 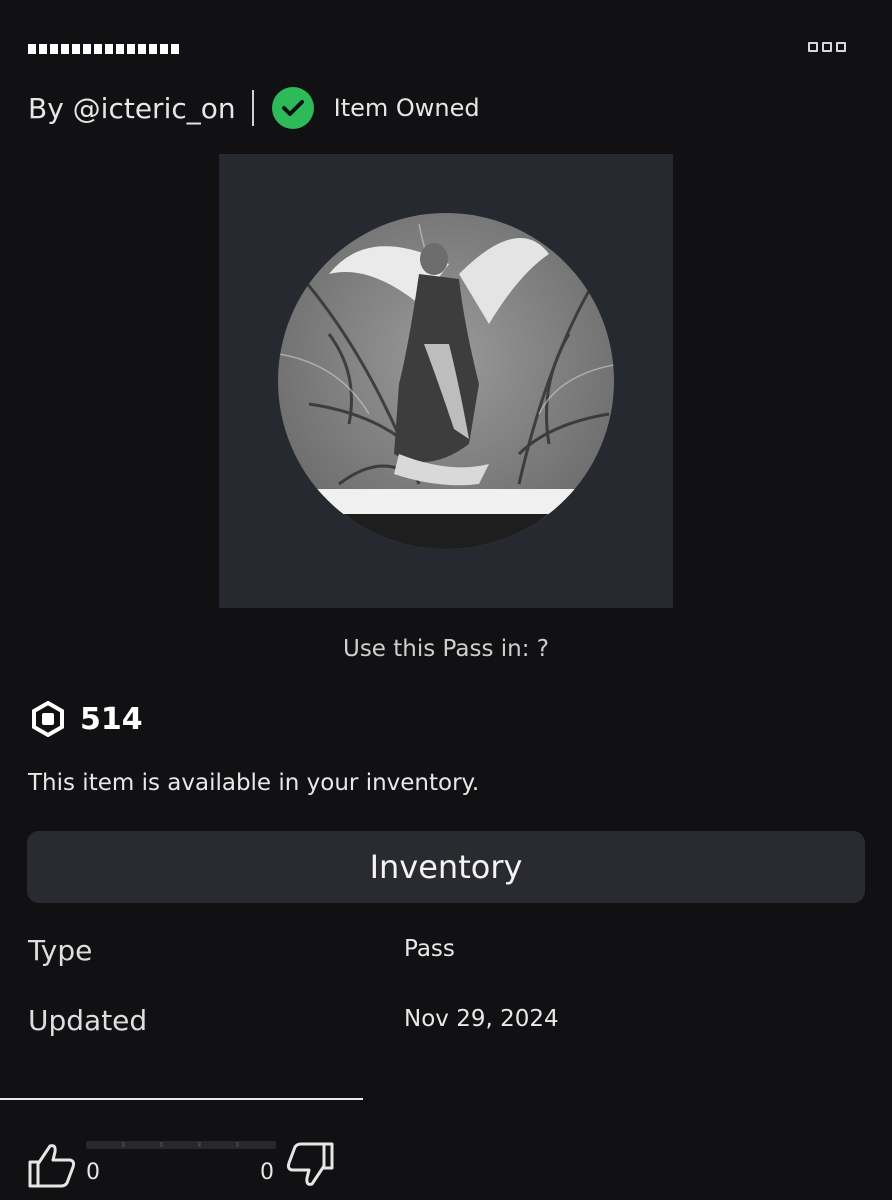 What do you see at coordinates (445, 649) in the screenshot?
I see `use-in-text: Use this Pass in: ?` at bounding box center [445, 649].